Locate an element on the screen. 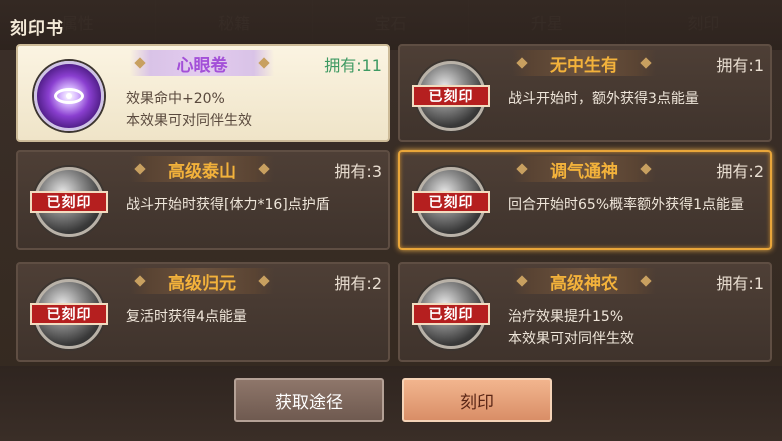 The width and height of the screenshot is (782, 441). engrave-card: 已刻印 高级归元 拥有:2 复活时获得4点能量 is located at coordinates (203, 312).